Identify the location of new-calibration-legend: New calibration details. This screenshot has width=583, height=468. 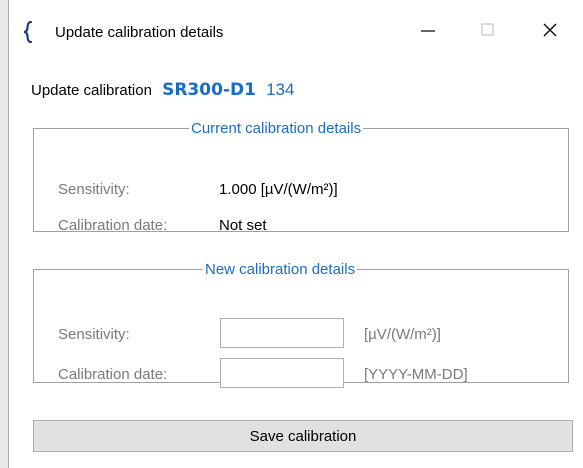
(280, 269).